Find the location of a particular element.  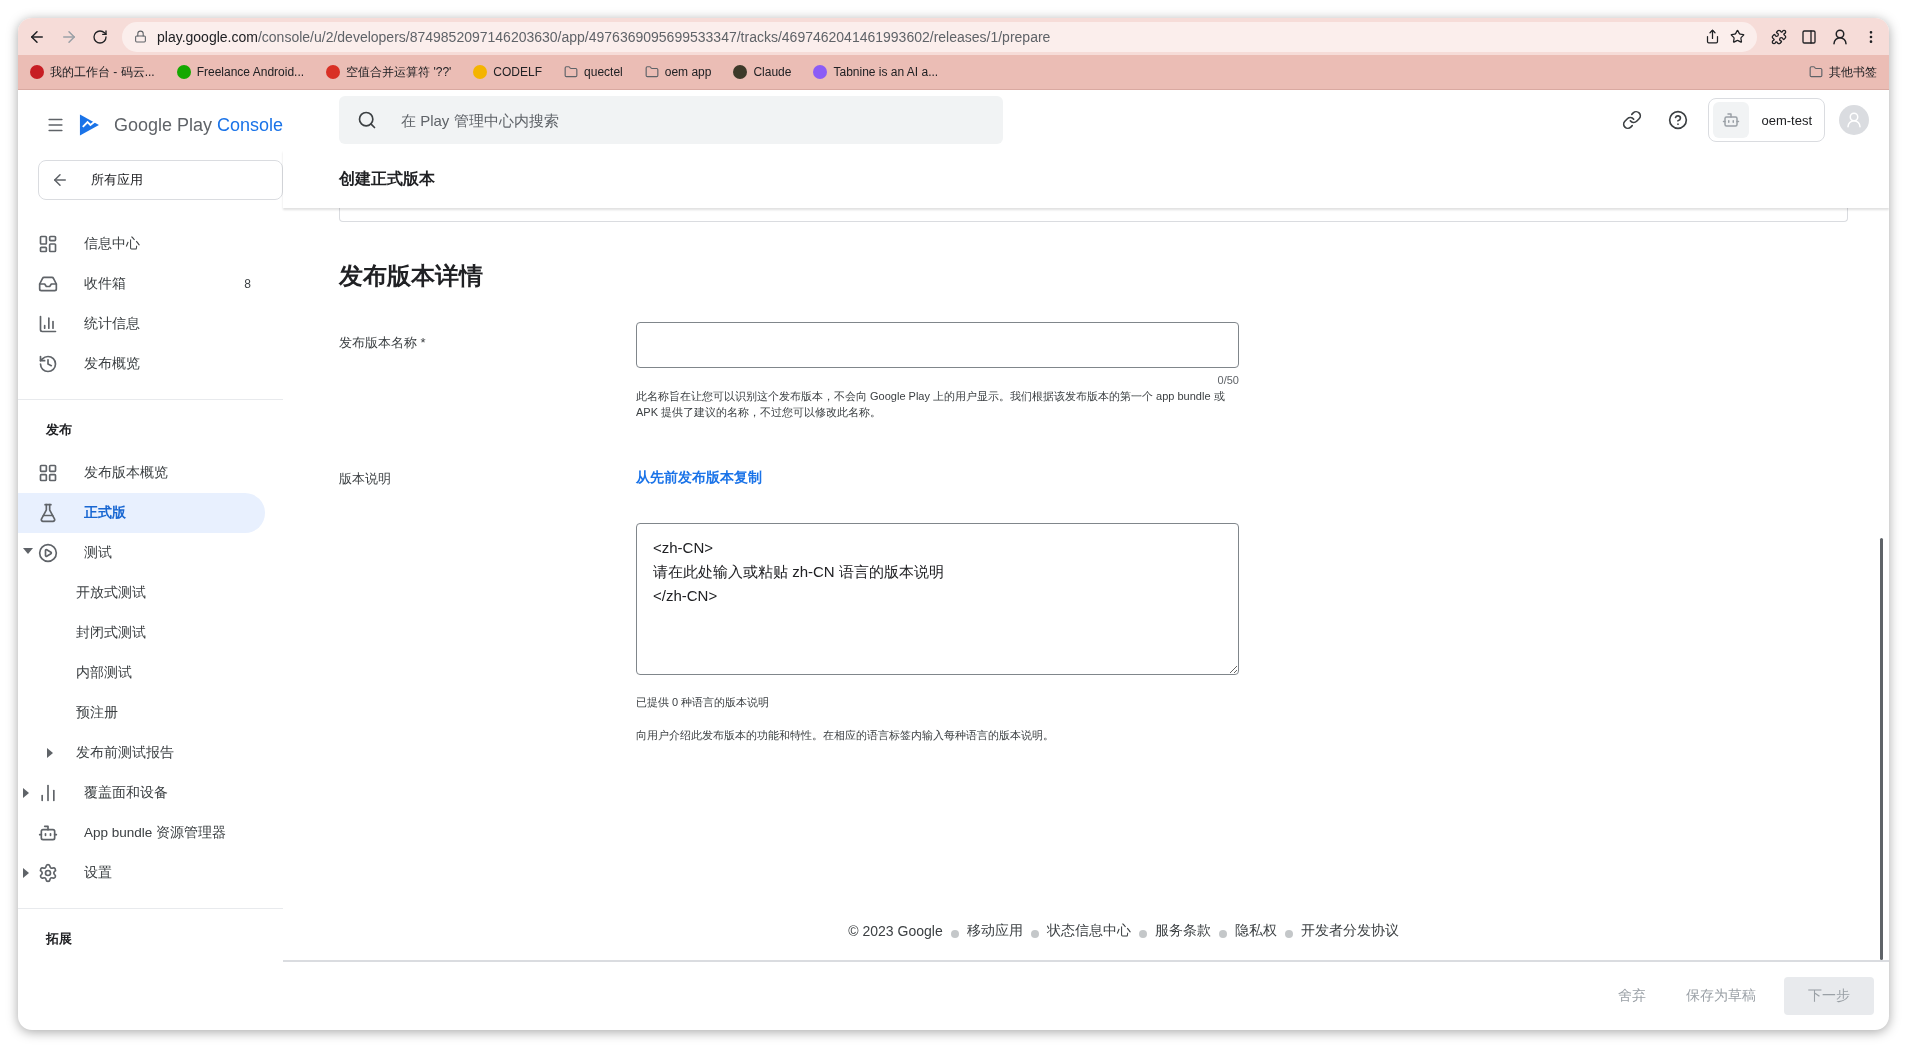

dashboard-icon is located at coordinates (48, 244).